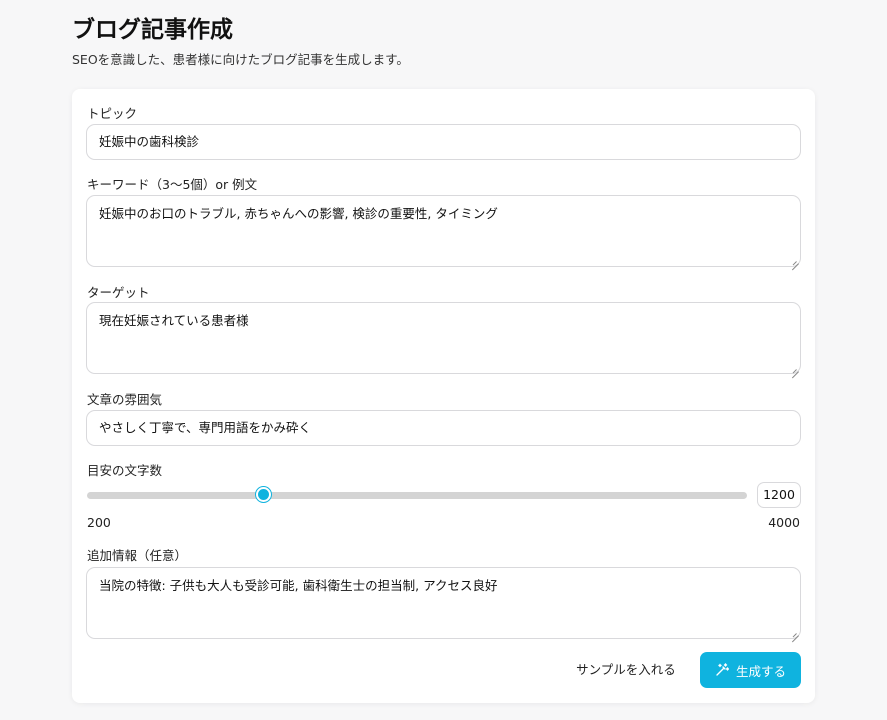 Image resolution: width=887 pixels, height=720 pixels. What do you see at coordinates (417, 495) in the screenshot?
I see `length-slider-track` at bounding box center [417, 495].